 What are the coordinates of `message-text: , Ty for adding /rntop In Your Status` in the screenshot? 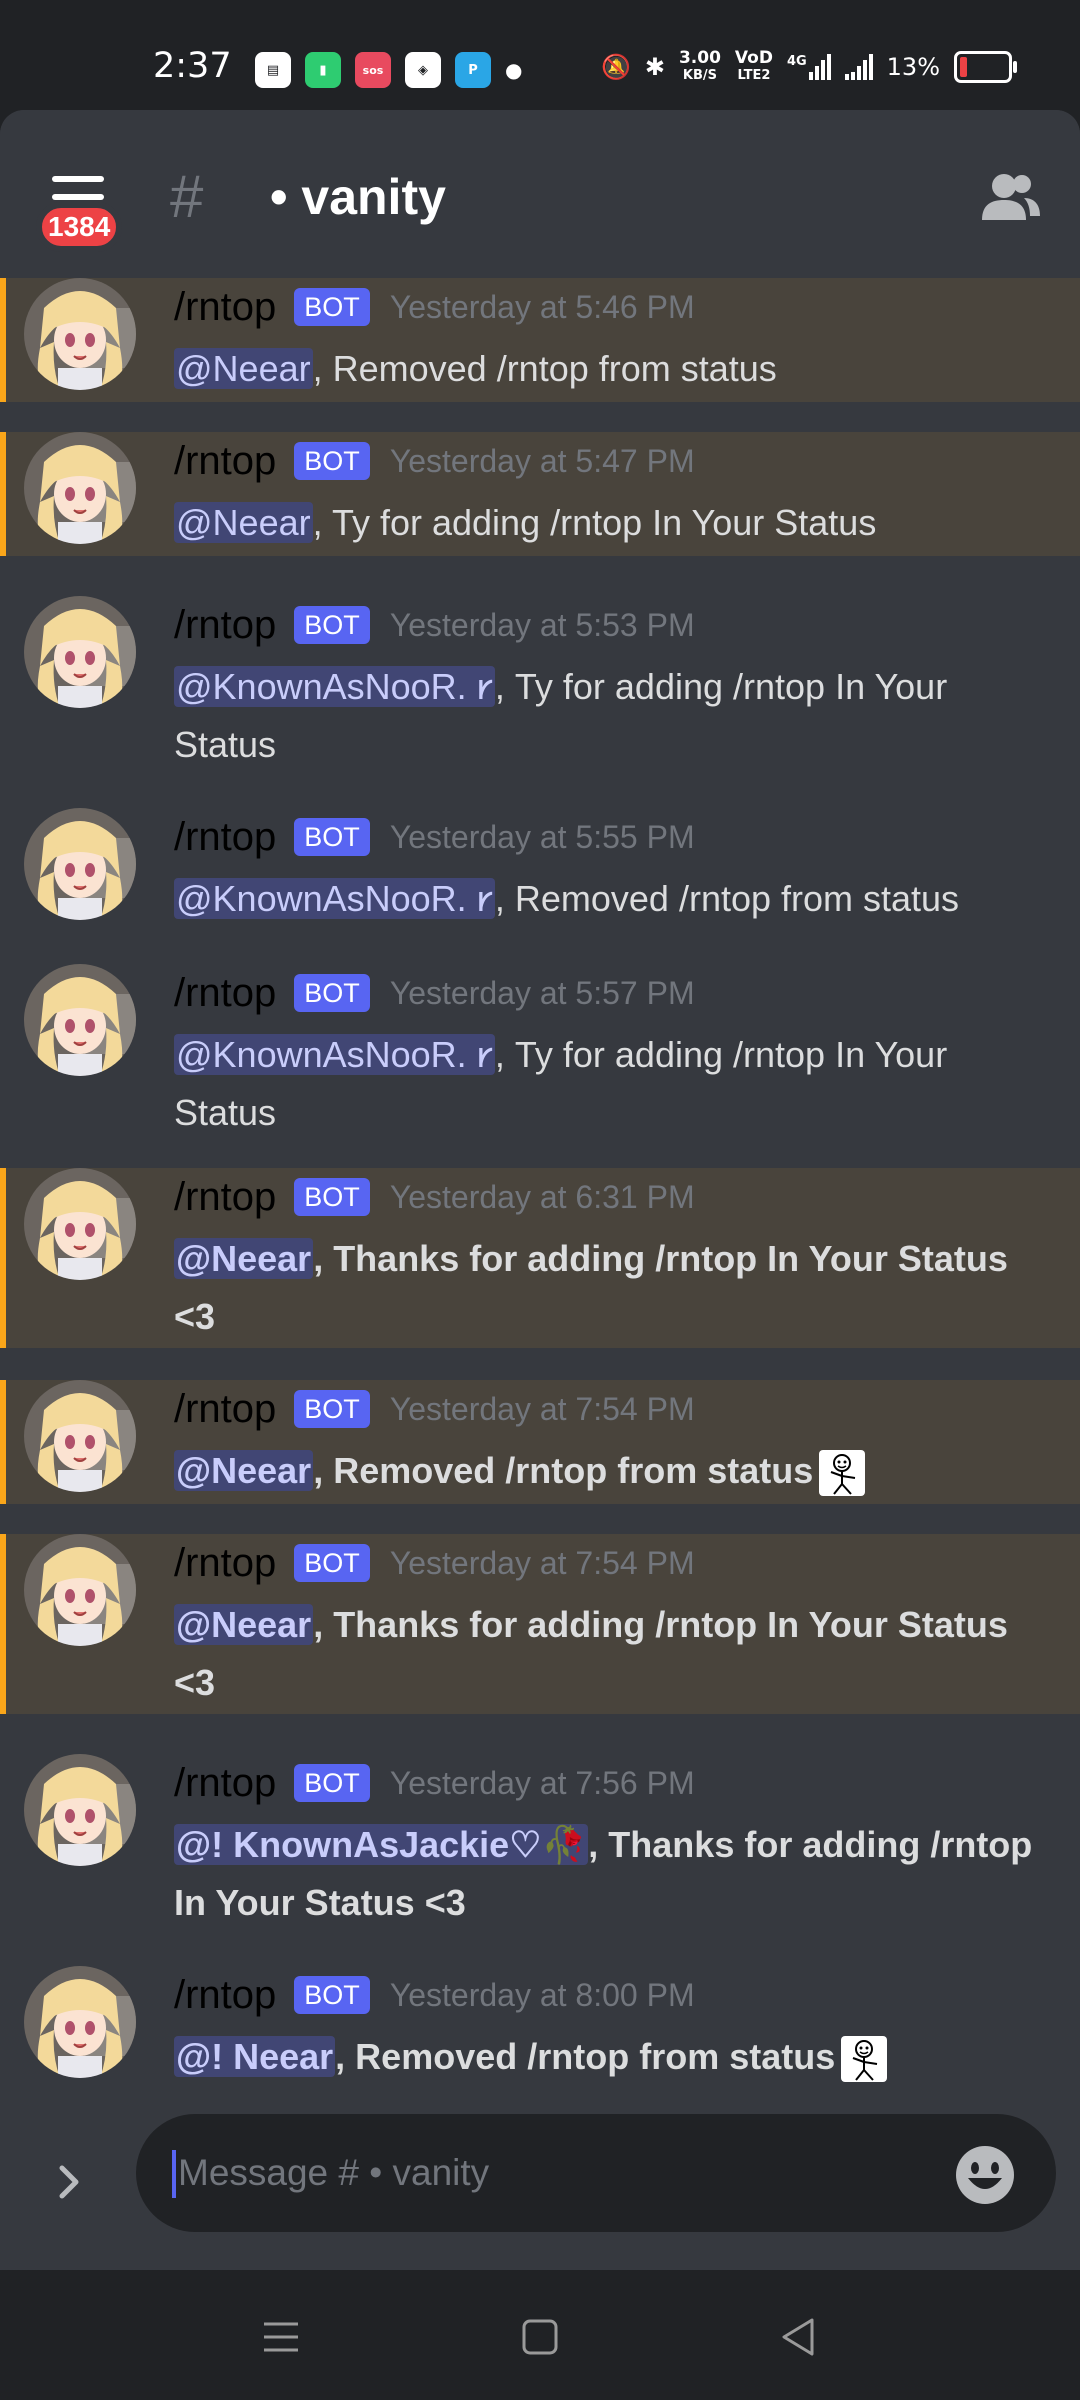 It's located at (594, 522).